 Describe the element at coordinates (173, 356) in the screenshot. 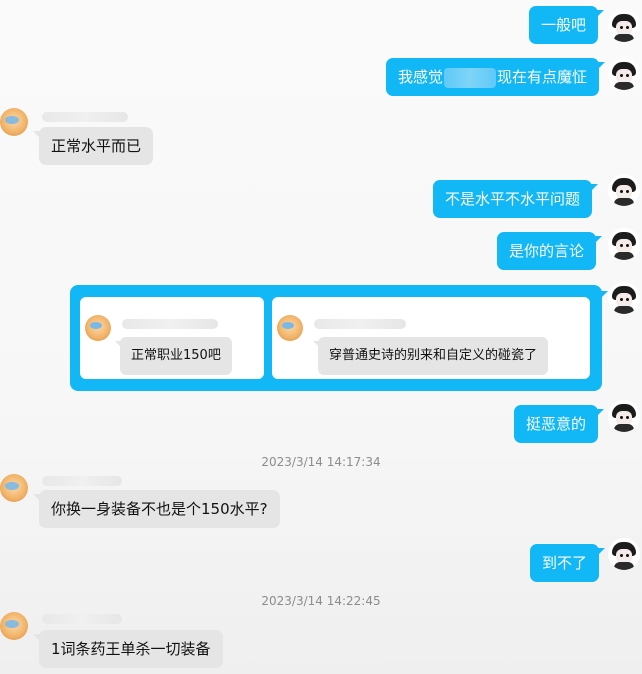

I see `forwarded-message-text: 正常职业150吧` at that location.